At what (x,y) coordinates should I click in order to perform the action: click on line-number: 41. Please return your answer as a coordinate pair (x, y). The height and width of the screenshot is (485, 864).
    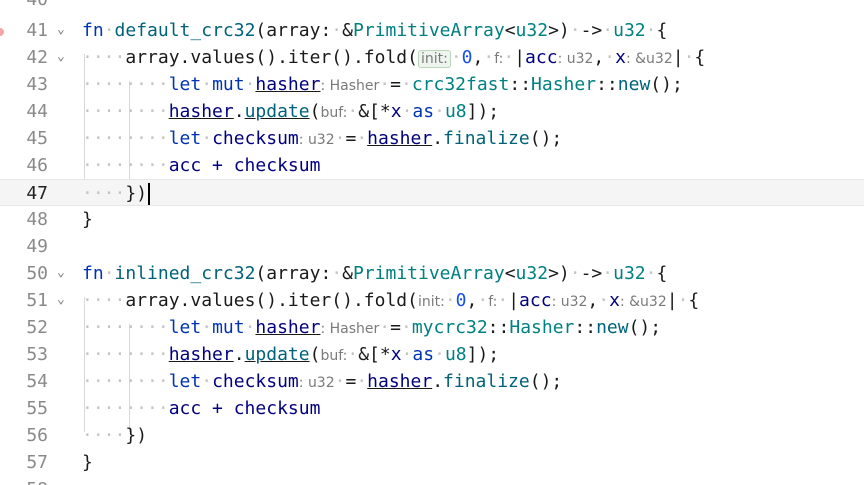
    Looking at the image, I should click on (37, 30).